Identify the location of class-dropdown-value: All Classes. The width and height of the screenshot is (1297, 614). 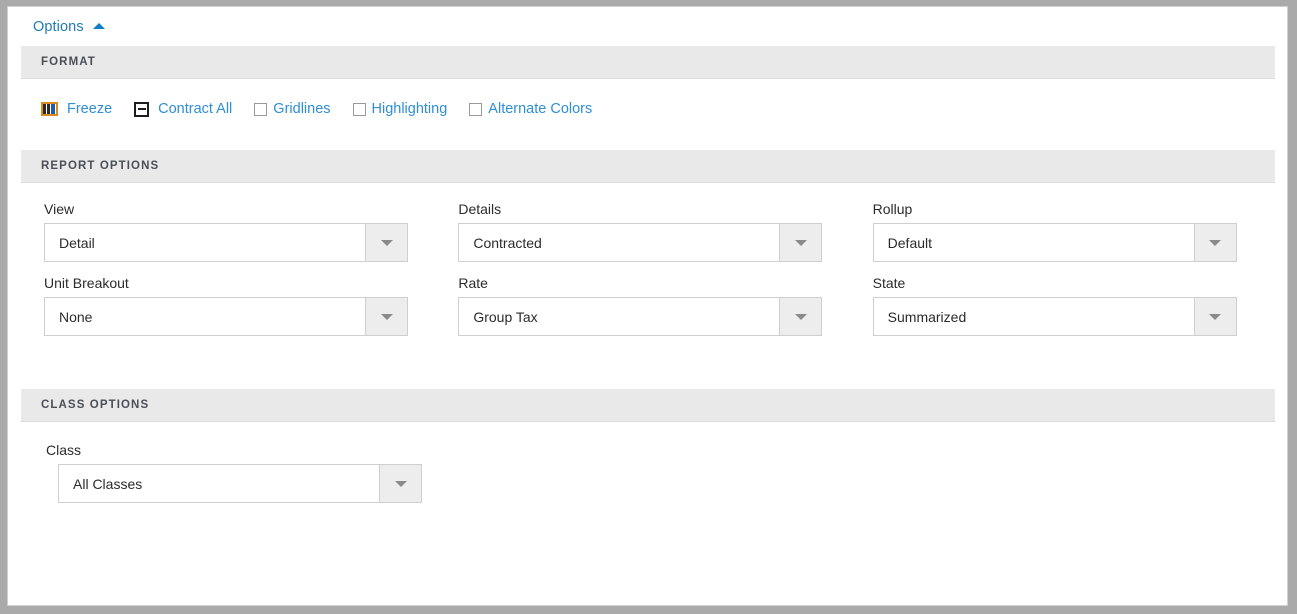
(219, 483).